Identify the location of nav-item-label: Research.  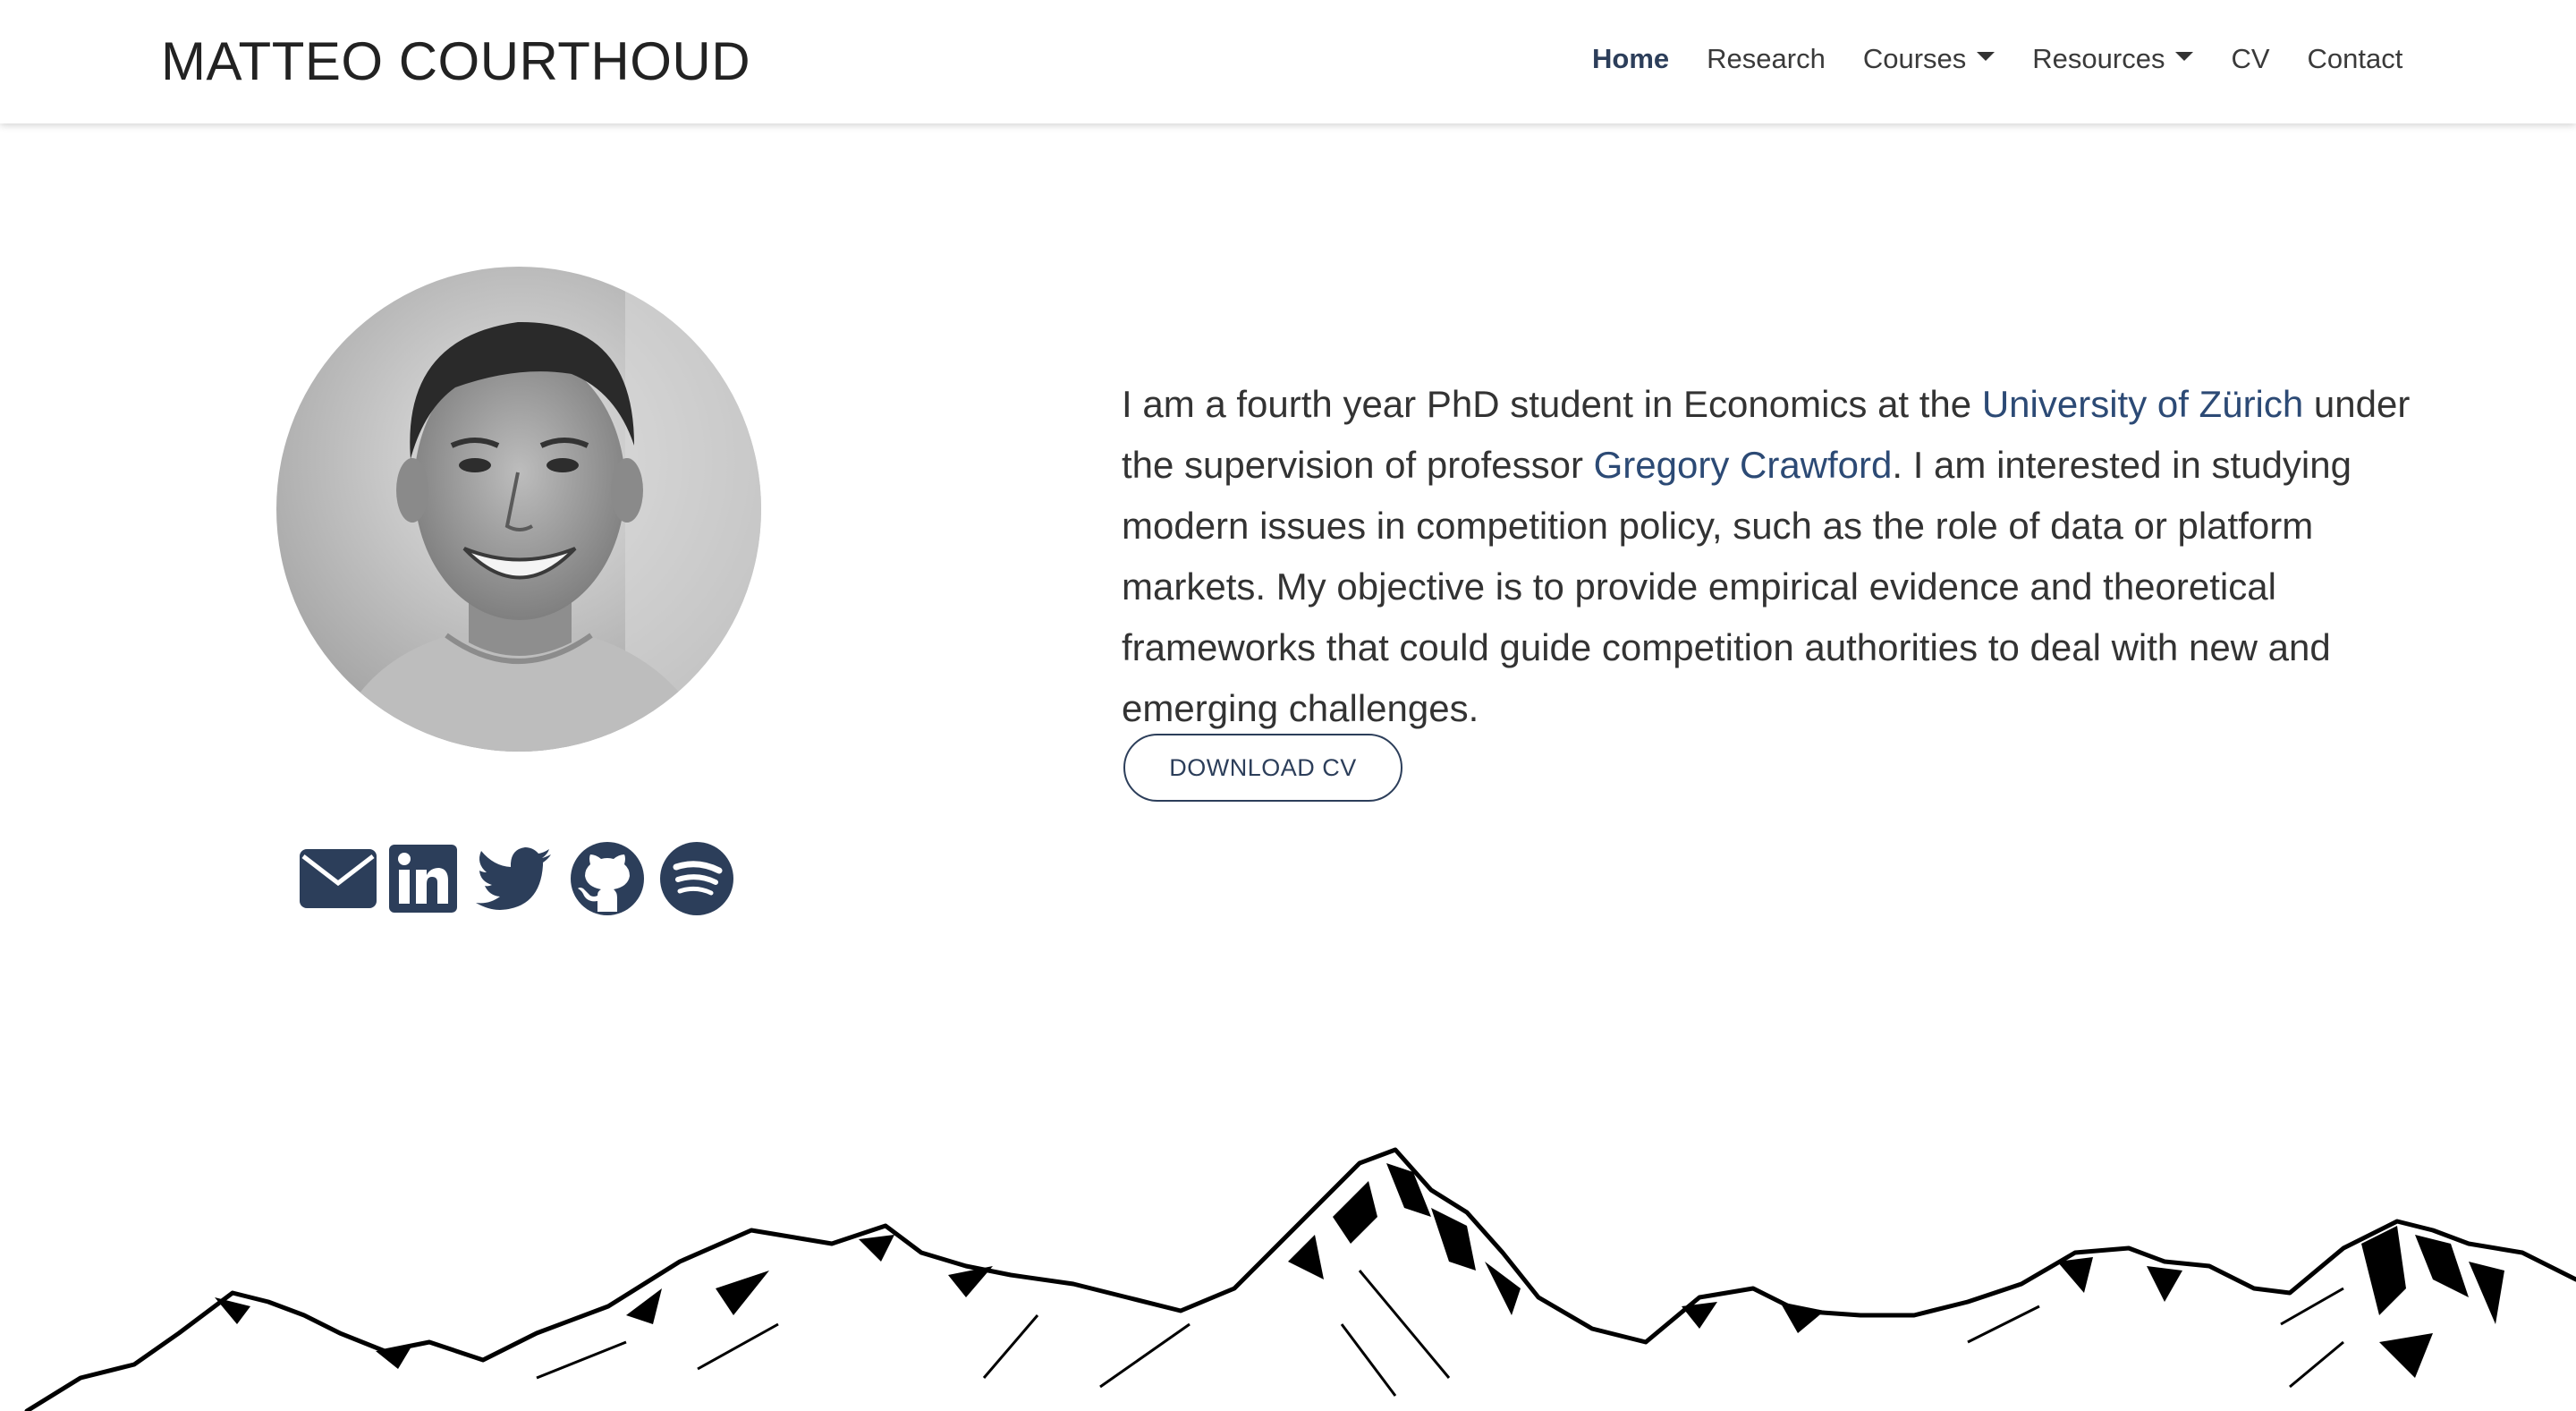
(1766, 59).